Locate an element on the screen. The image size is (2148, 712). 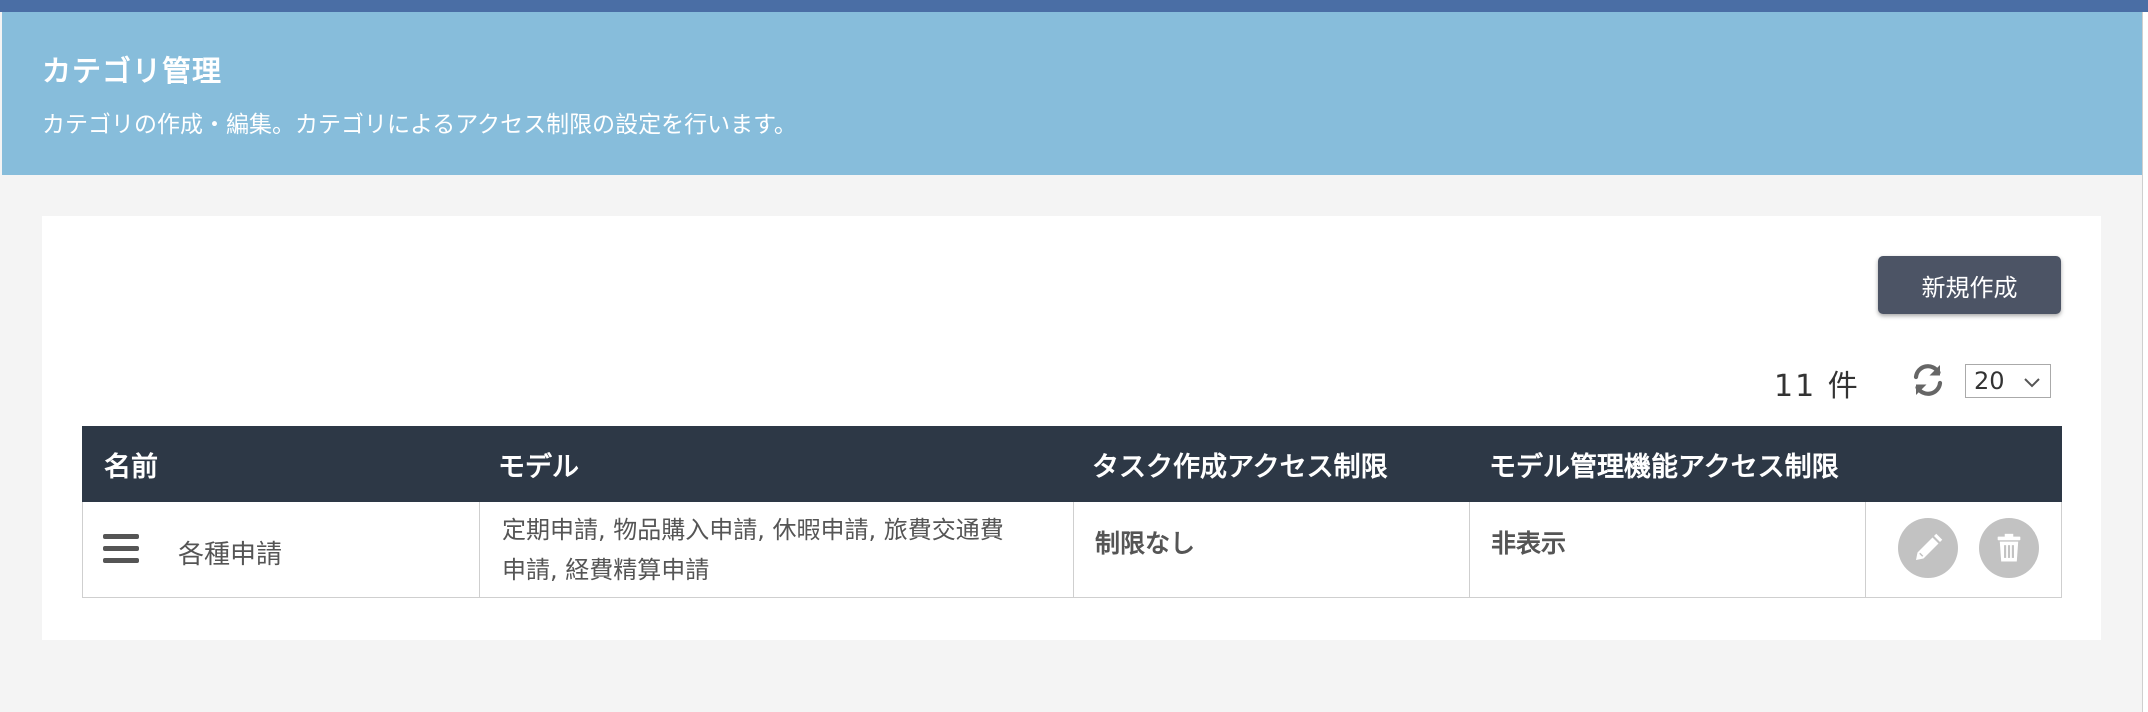
drag-handle-icon is located at coordinates (121, 550).